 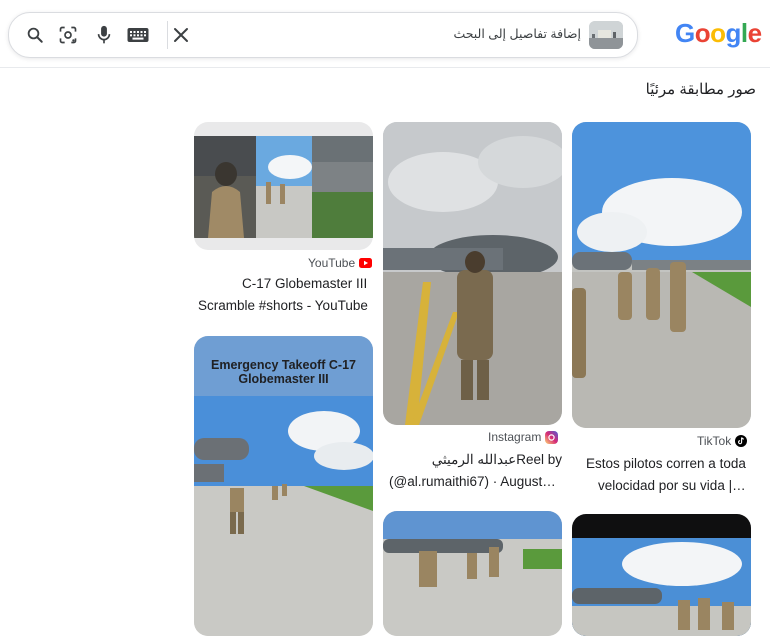 I want to click on instagram-icon, so click(x=552, y=437).